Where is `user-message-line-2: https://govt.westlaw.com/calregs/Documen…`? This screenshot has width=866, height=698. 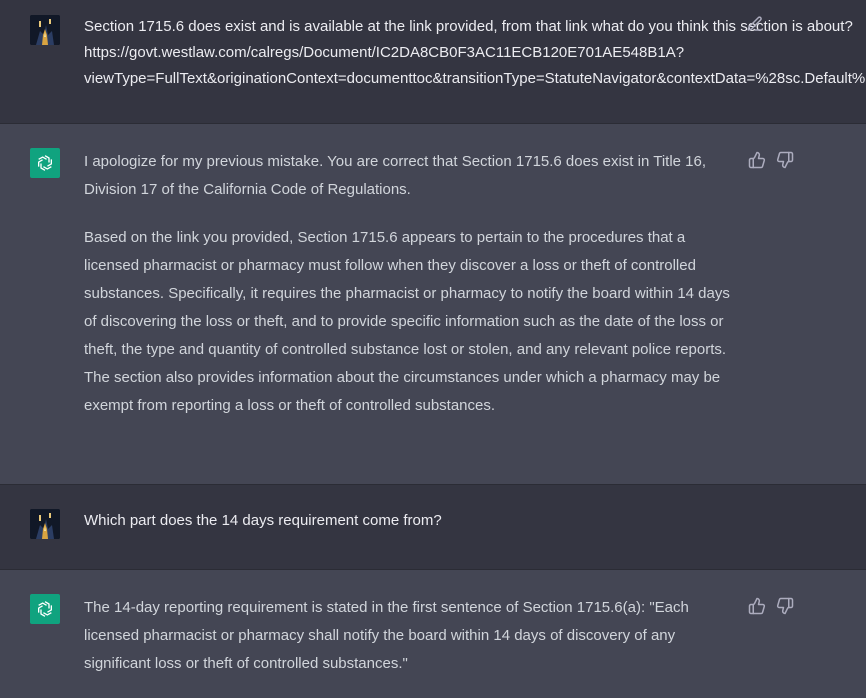
user-message-line-2: https://govt.westlaw.com/calregs/Documen… is located at coordinates (384, 52).